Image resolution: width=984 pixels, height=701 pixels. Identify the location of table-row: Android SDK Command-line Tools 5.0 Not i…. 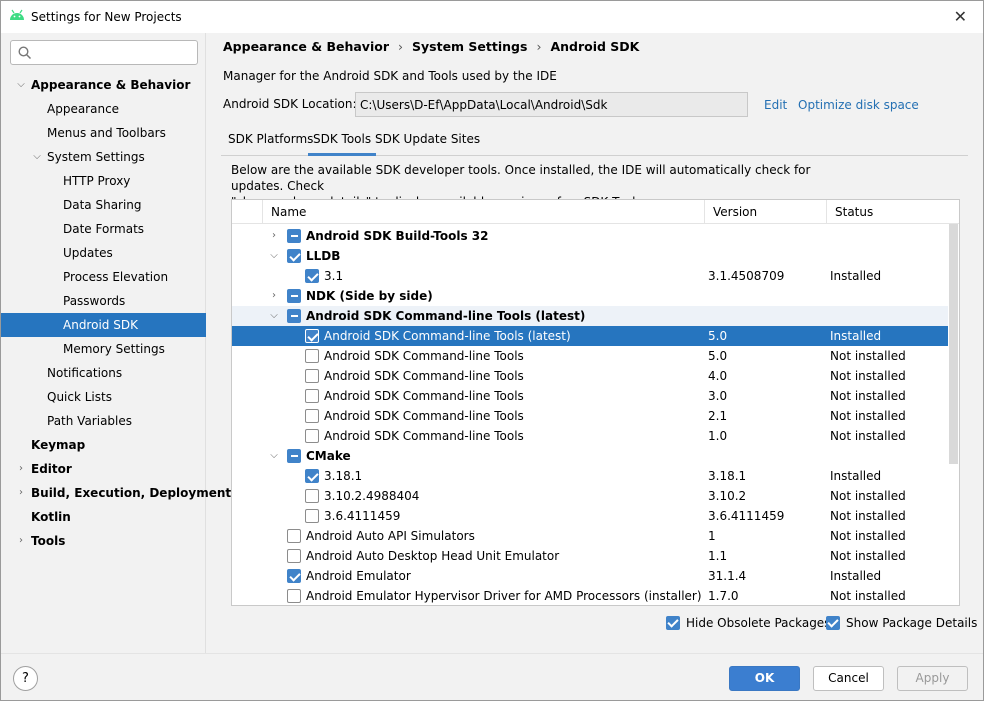
(590, 356).